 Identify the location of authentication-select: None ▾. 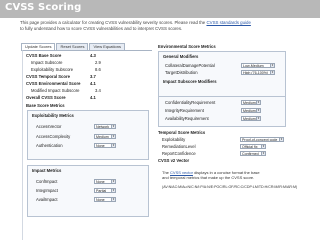
(105, 145).